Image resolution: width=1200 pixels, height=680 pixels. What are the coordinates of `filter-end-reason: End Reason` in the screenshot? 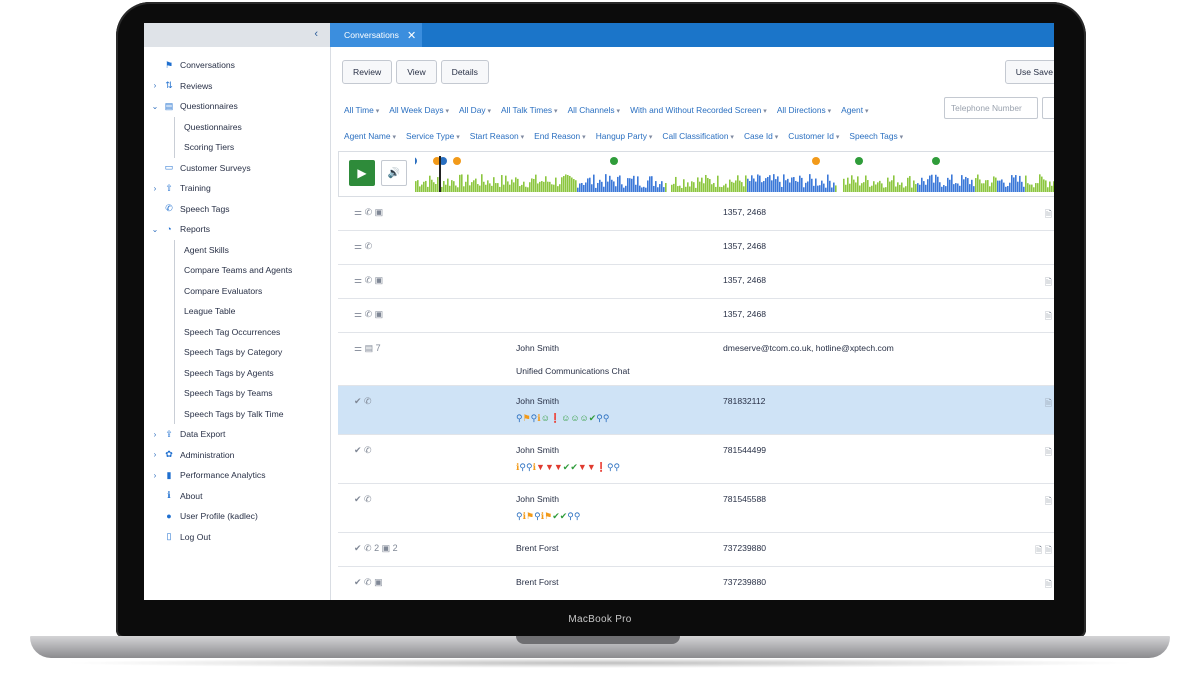 It's located at (560, 136).